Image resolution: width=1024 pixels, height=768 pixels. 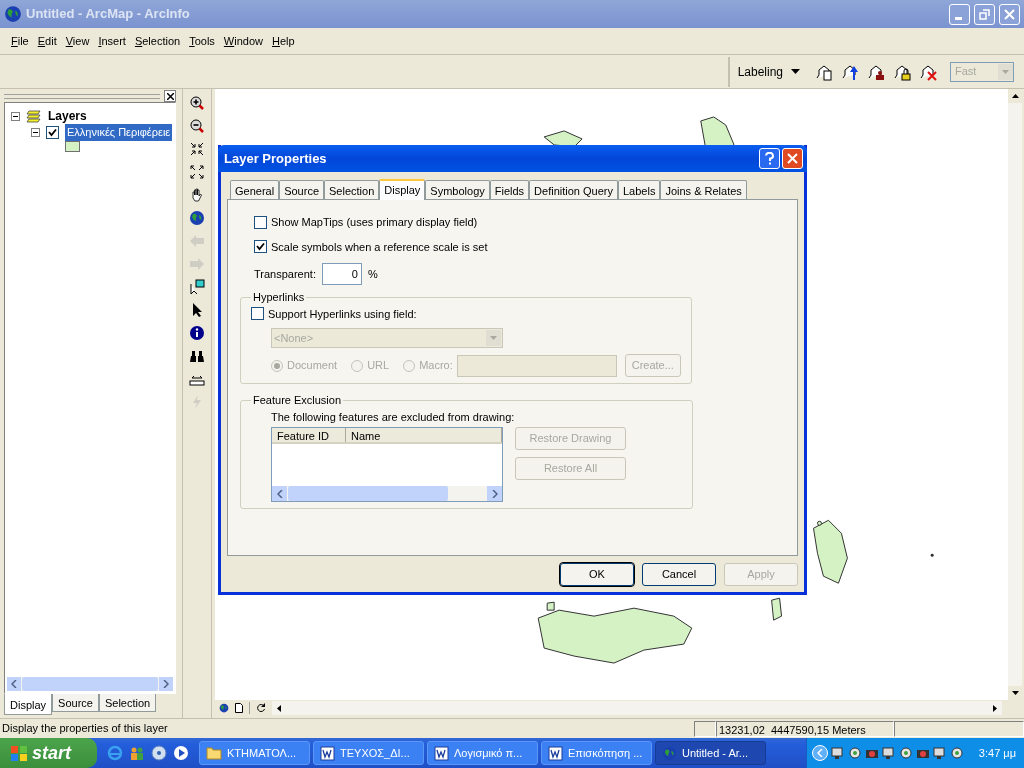 I want to click on minimize-button, so click(x=959, y=14).